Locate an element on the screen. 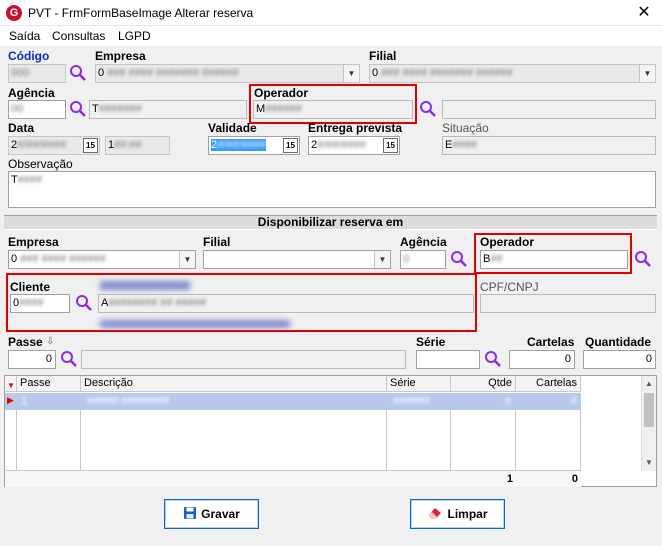 This screenshot has width=662, height=546. dest-agencia-field: 0 is located at coordinates (423, 259).